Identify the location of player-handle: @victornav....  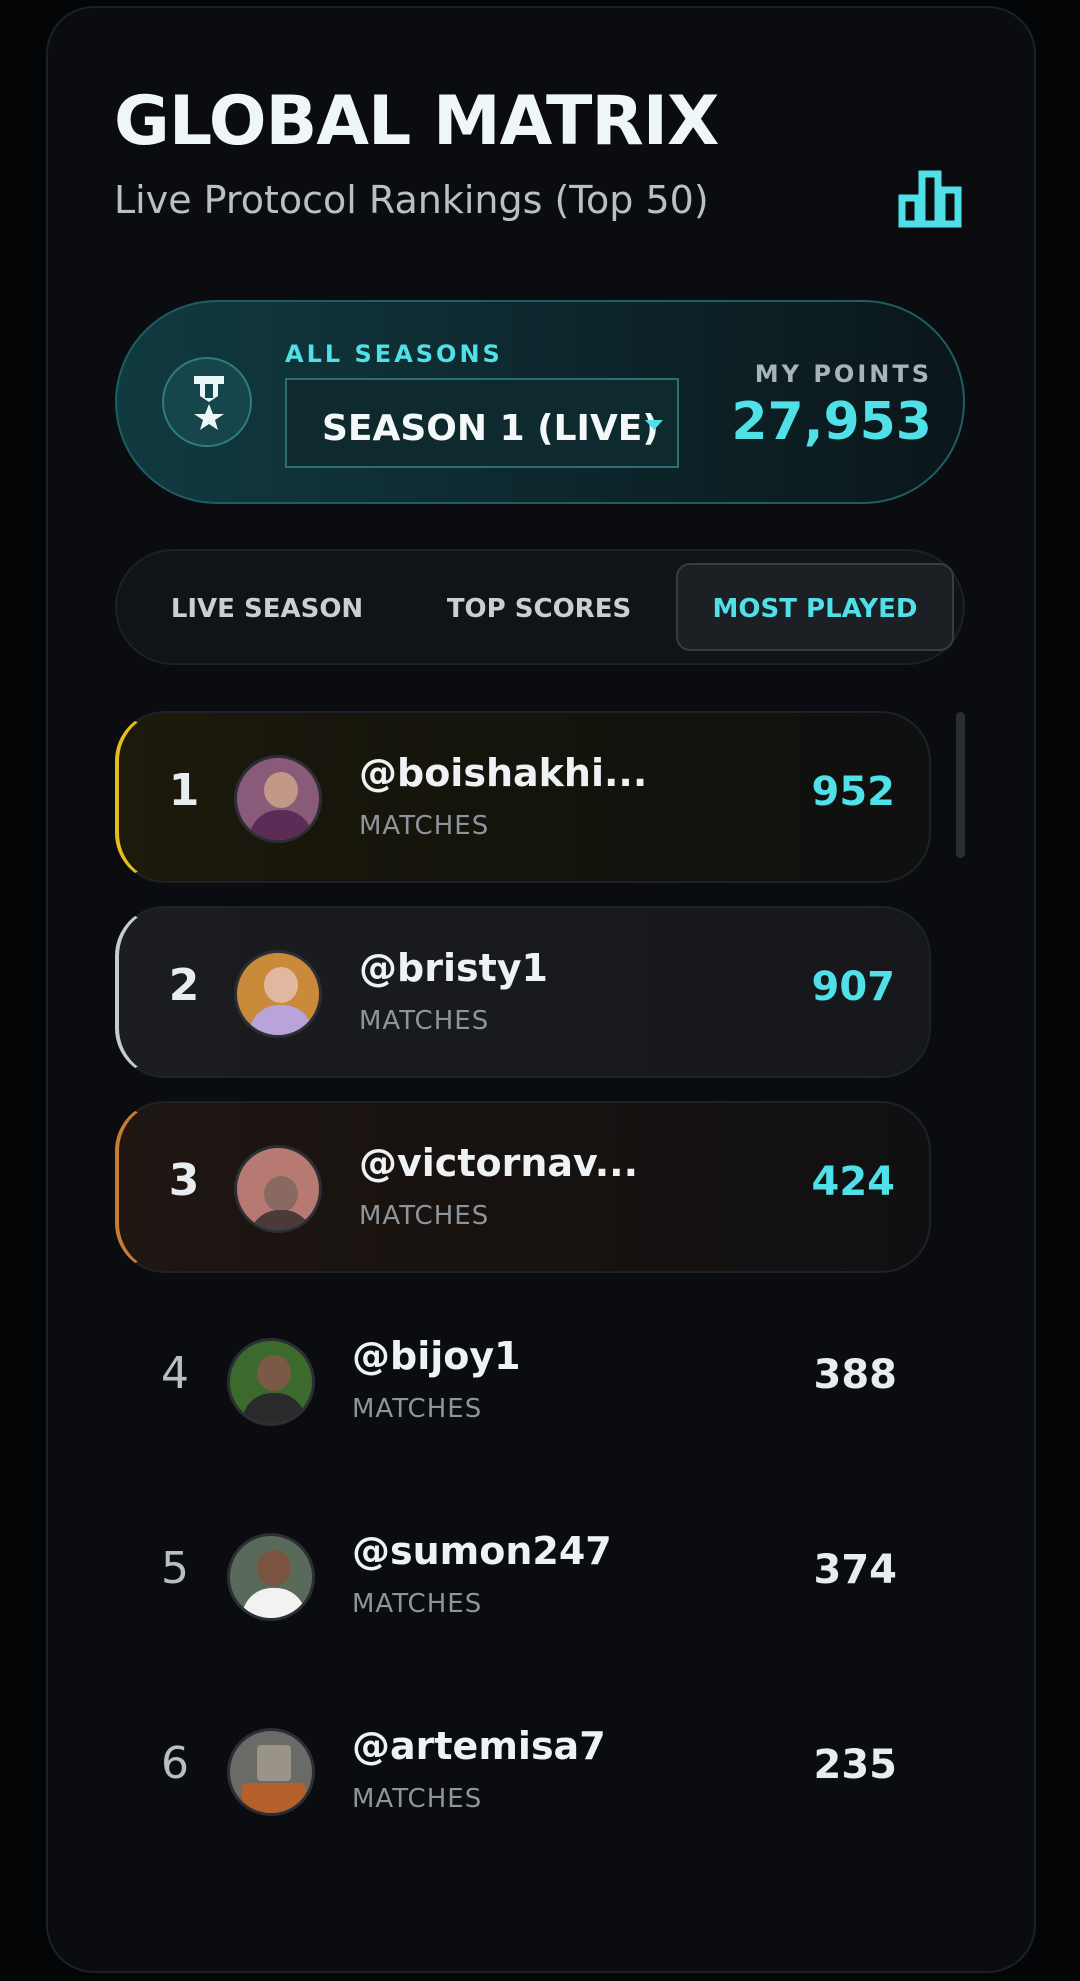
(499, 1163).